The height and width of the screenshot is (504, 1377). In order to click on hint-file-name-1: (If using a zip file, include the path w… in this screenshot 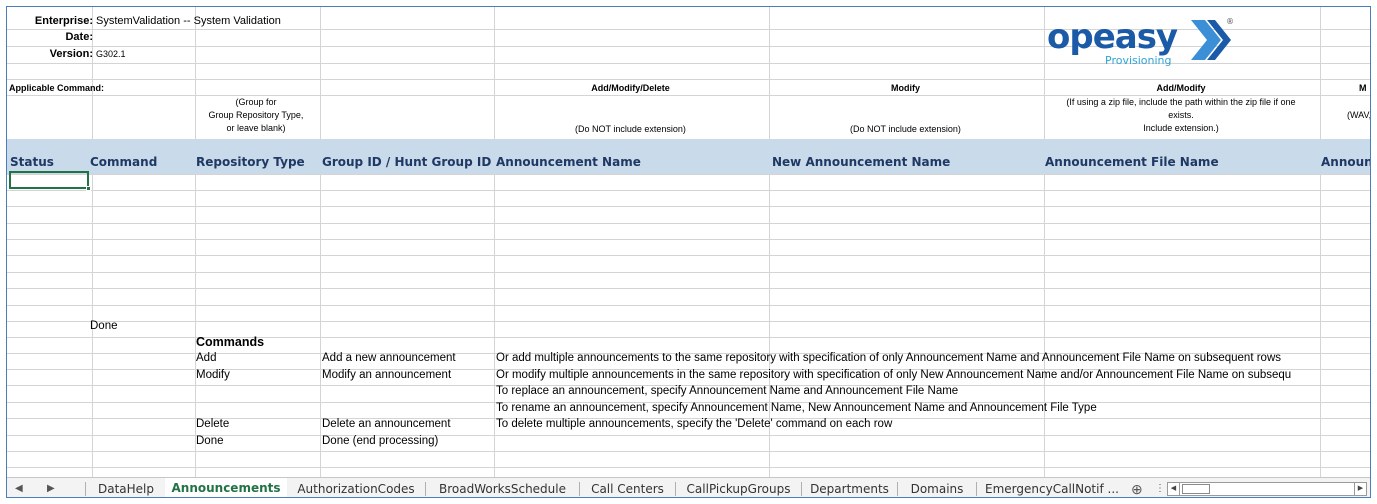, I will do `click(1181, 102)`.